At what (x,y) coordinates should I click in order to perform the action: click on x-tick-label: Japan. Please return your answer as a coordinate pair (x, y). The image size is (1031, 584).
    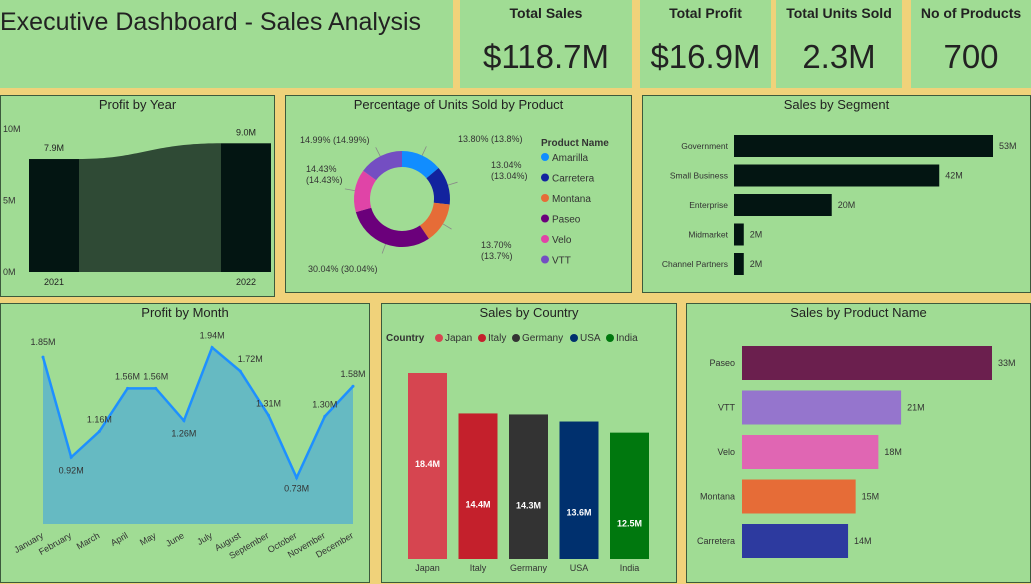
    Looking at the image, I should click on (427, 568).